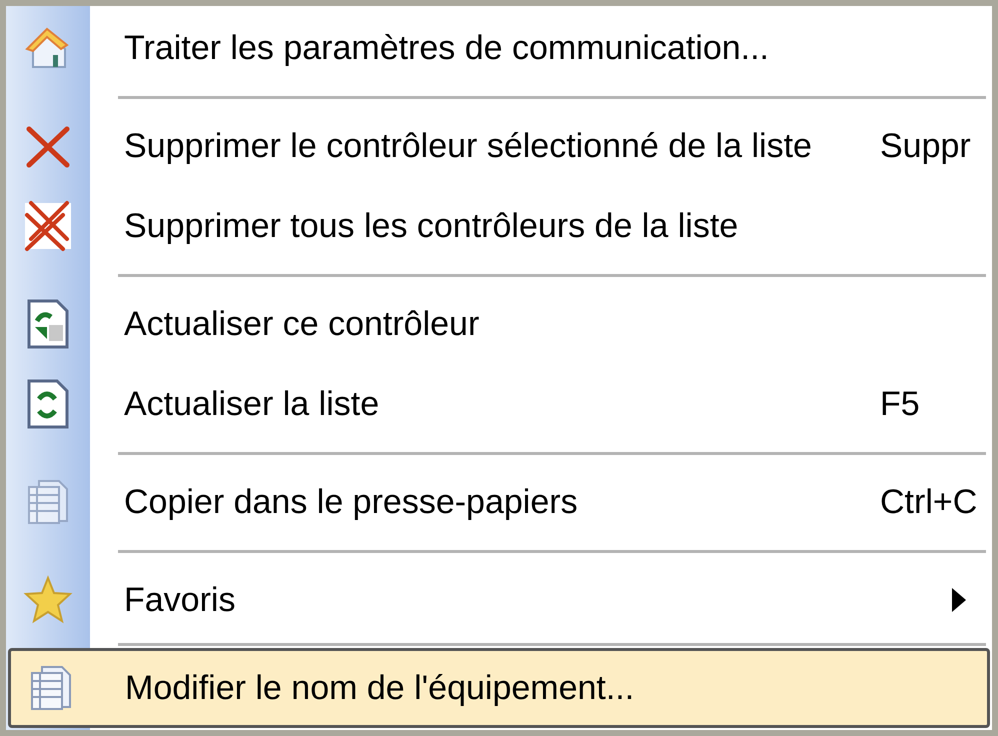 The image size is (998, 736). I want to click on menu-item-label: Favoris, so click(180, 600).